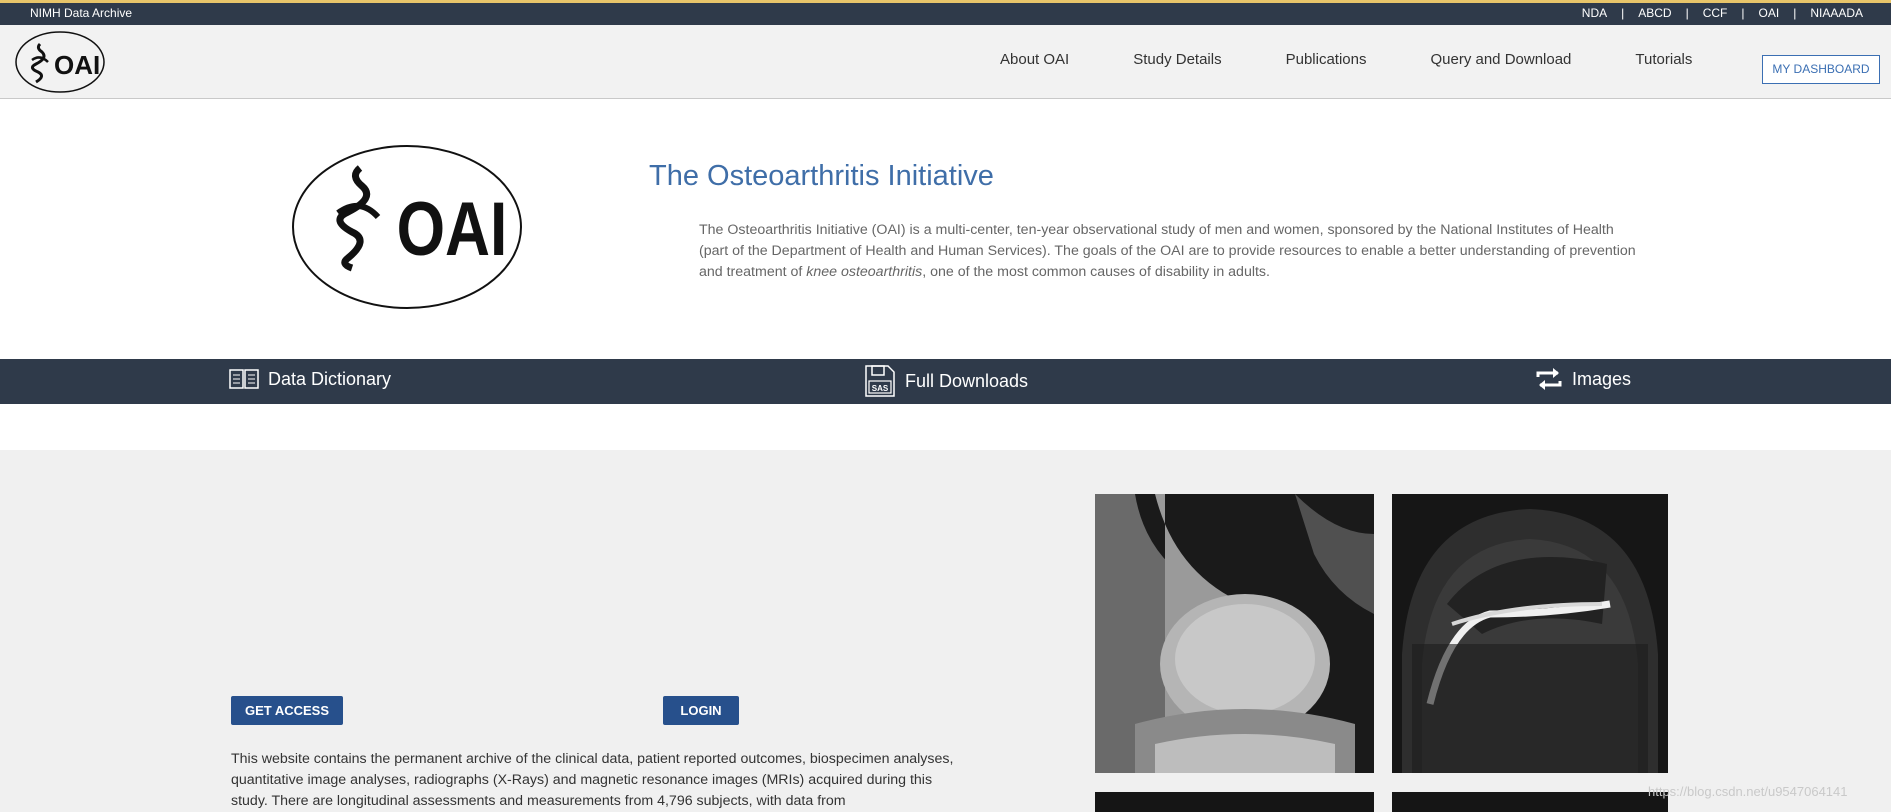 The image size is (1891, 812). I want to click on images-link: Images, so click(1582, 379).